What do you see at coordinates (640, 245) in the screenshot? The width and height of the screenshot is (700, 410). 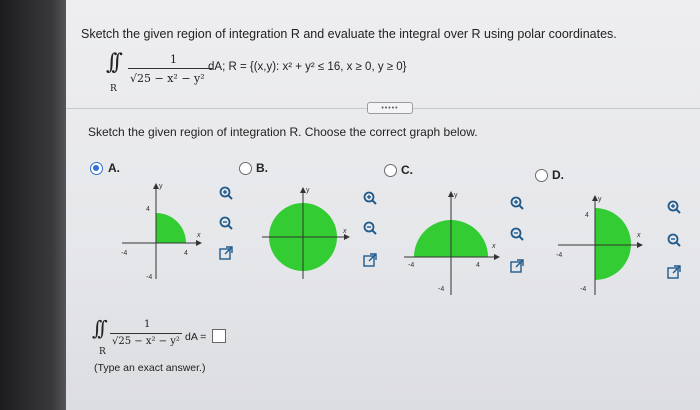 I see `graph-d-x-arrow` at bounding box center [640, 245].